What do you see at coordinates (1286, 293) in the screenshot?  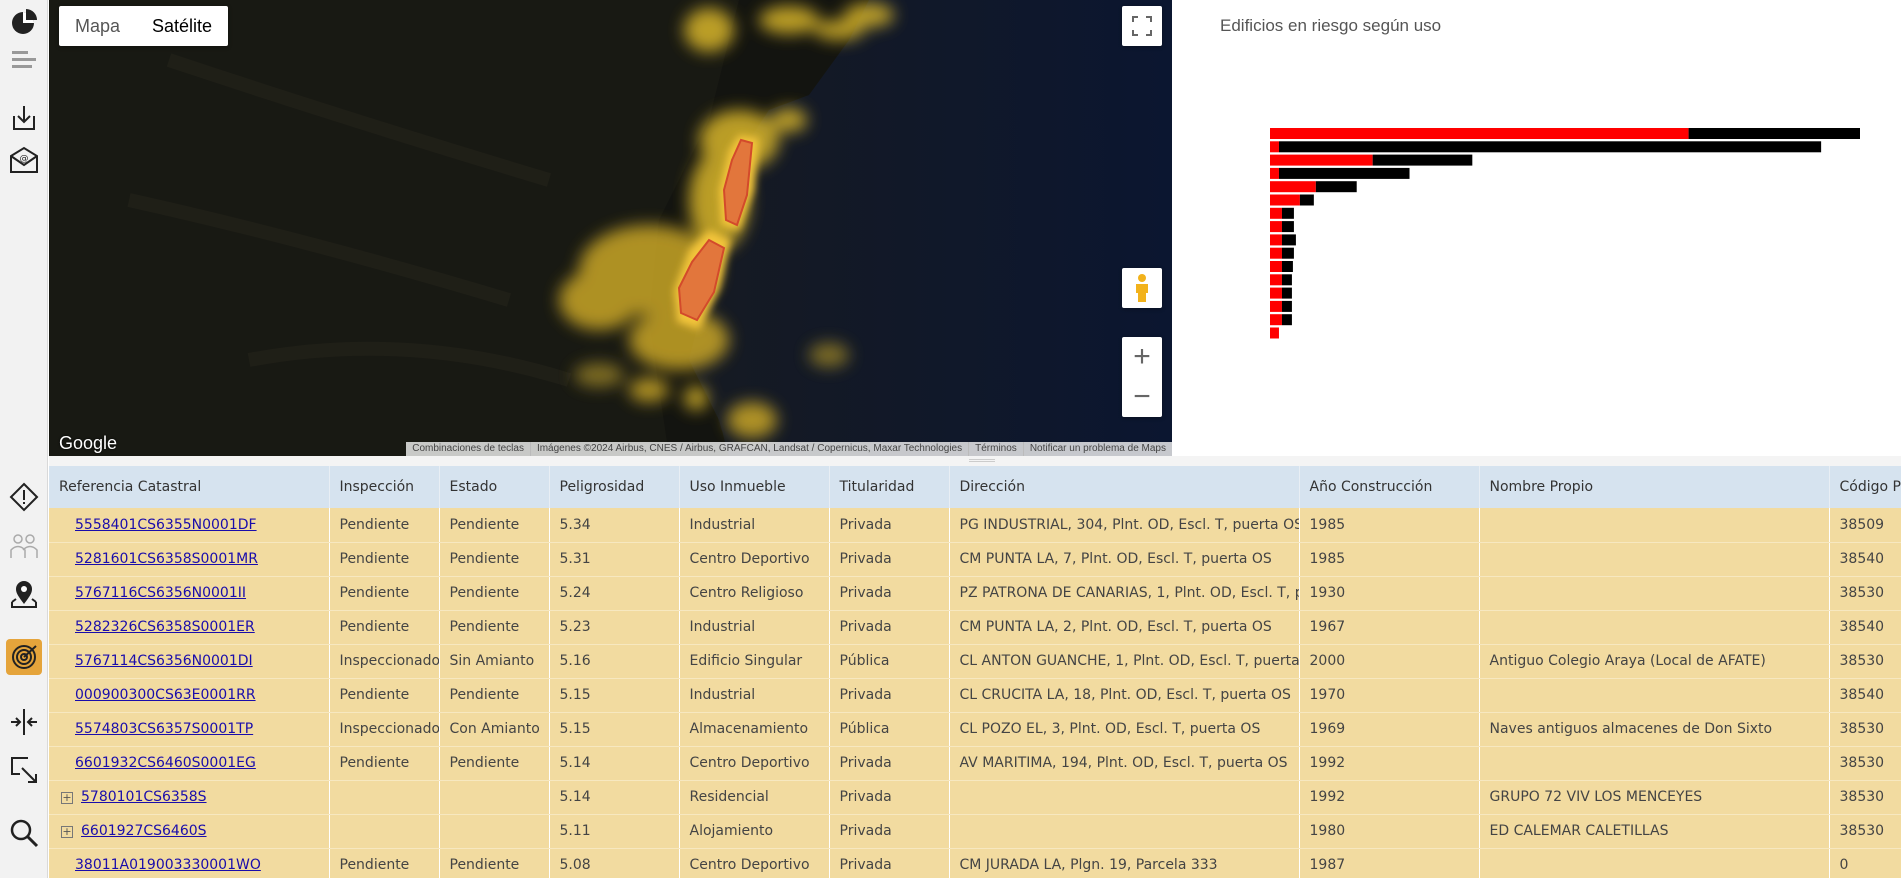 I see `bar-series2-row13` at bounding box center [1286, 293].